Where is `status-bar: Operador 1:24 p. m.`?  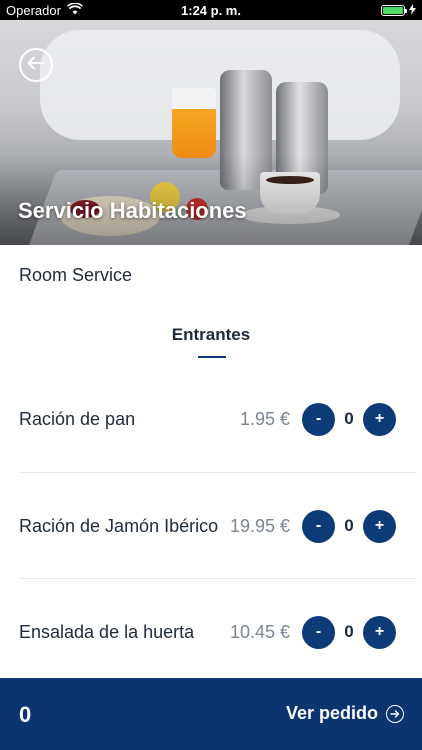
status-bar: Operador 1:24 p. m. is located at coordinates (211, 10).